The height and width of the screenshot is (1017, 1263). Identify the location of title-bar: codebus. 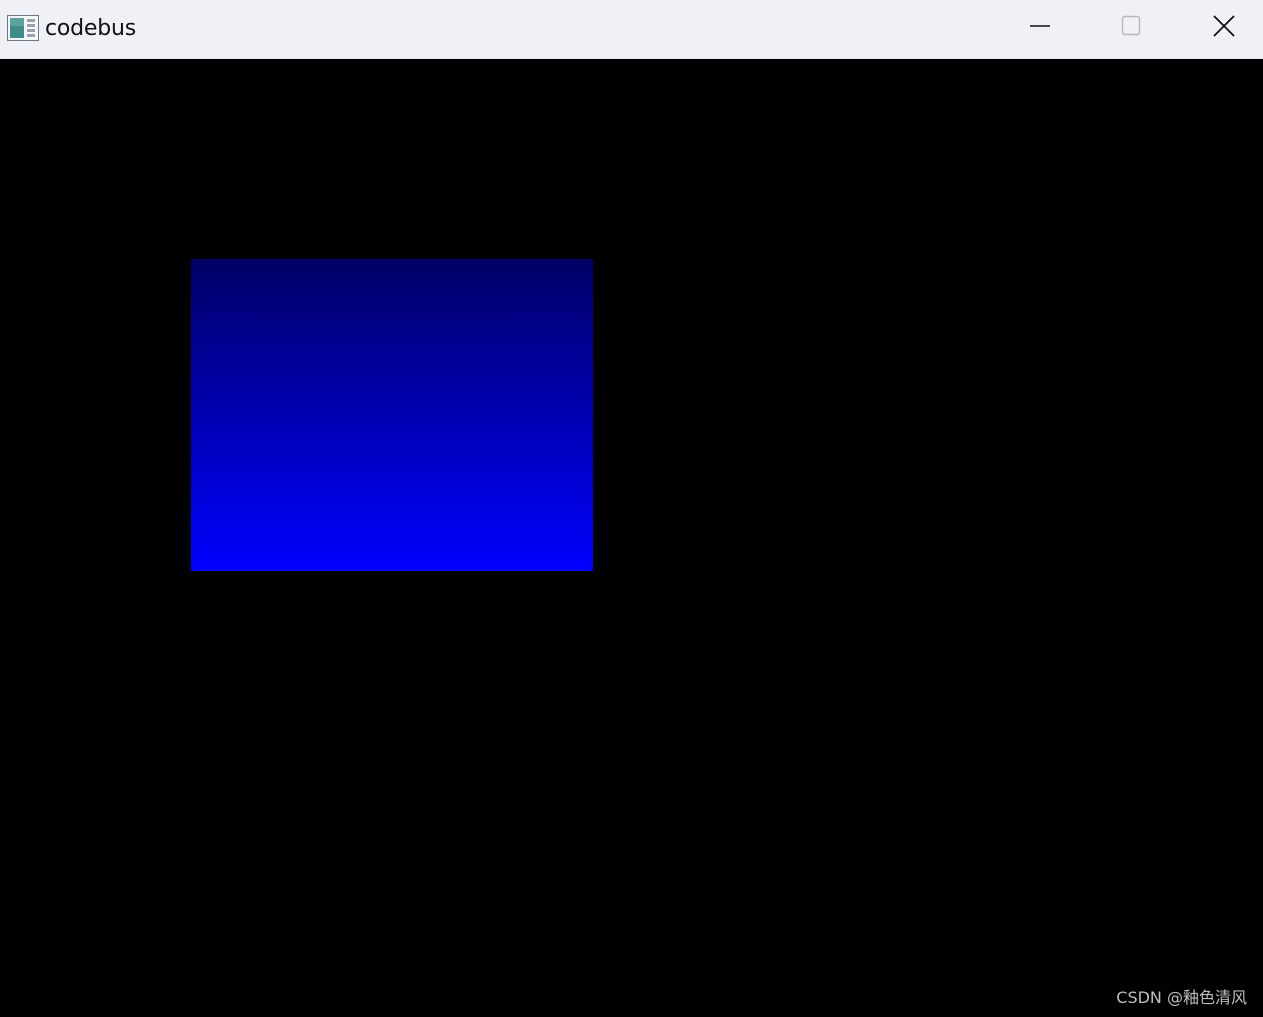
(631, 29).